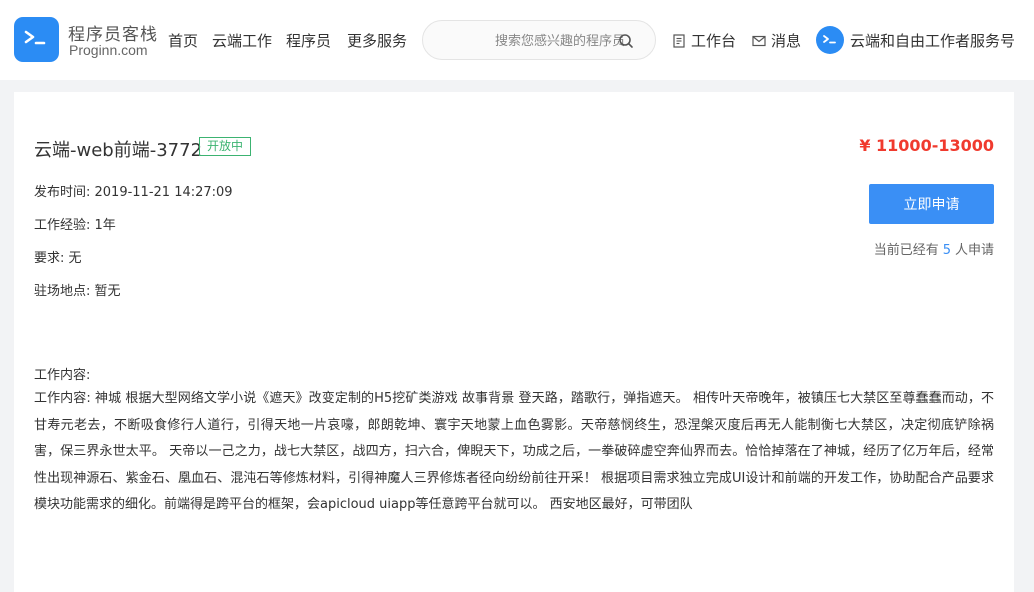  I want to click on apply-button: 立即申请, so click(931, 204).